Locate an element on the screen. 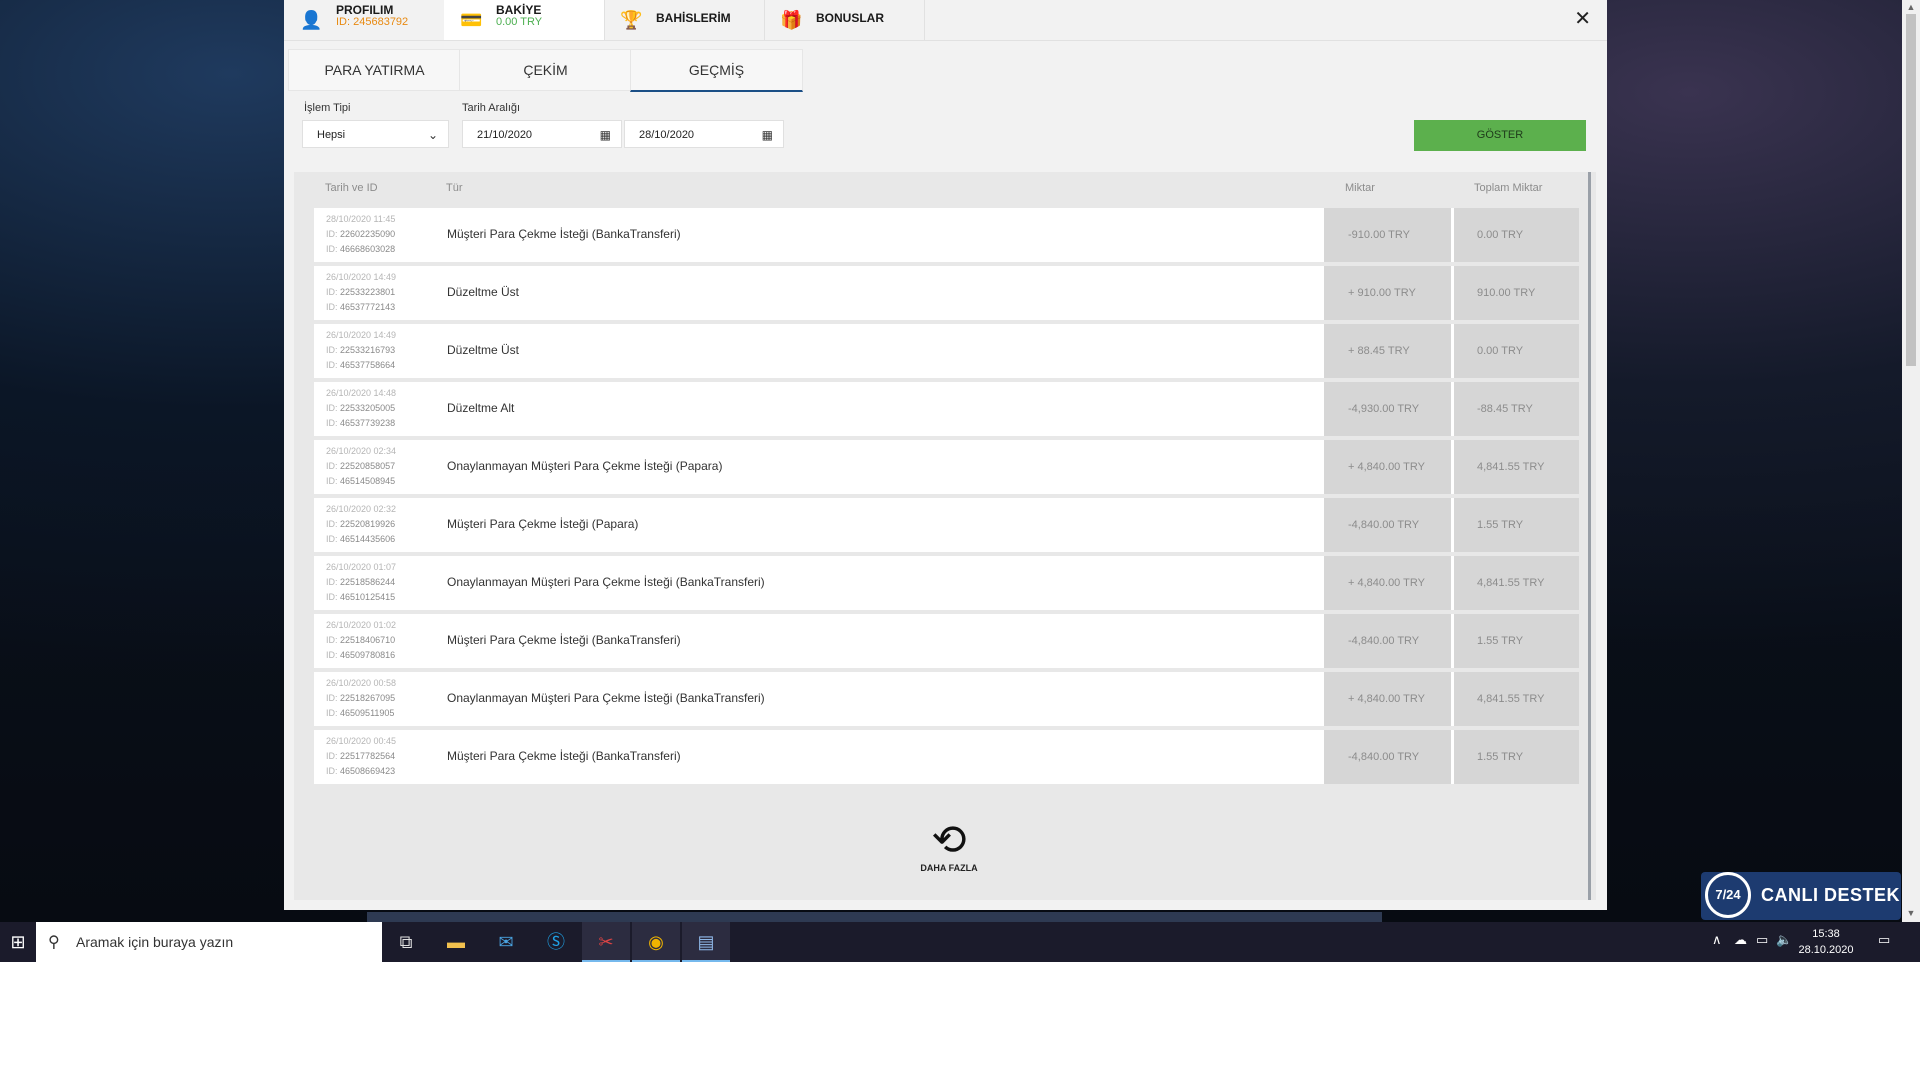  live-support-label: CANLI DESTEK is located at coordinates (1831, 895).